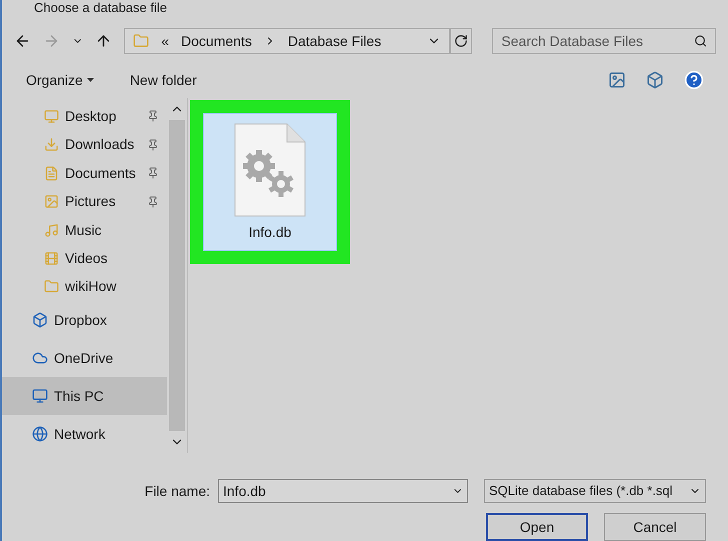 This screenshot has width=728, height=541. Describe the element at coordinates (287, 41) in the screenshot. I see `address-bar: « Documents Database Files` at that location.